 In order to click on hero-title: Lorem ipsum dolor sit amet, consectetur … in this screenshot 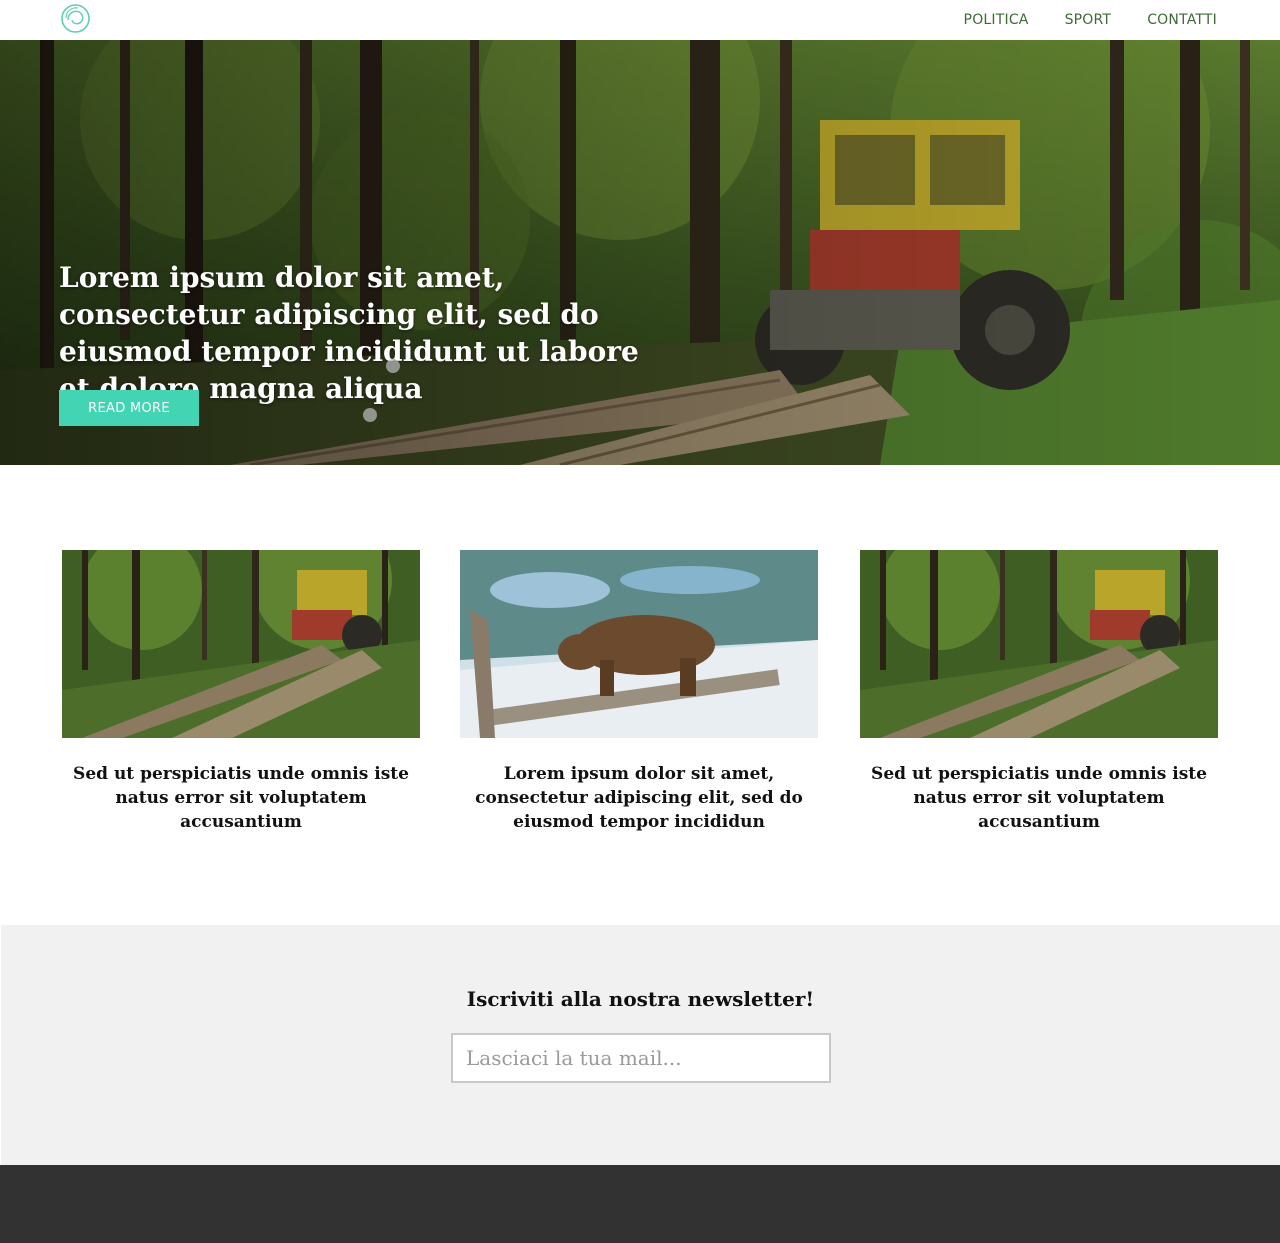, I will do `click(349, 333)`.